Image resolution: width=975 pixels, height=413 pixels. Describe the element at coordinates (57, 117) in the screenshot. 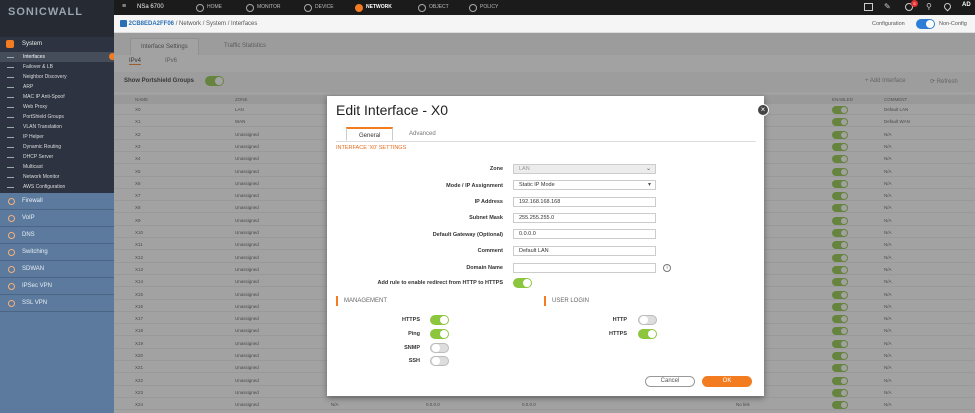

I see `sidebar-item-portshield-groups: PortShield Groups` at that location.